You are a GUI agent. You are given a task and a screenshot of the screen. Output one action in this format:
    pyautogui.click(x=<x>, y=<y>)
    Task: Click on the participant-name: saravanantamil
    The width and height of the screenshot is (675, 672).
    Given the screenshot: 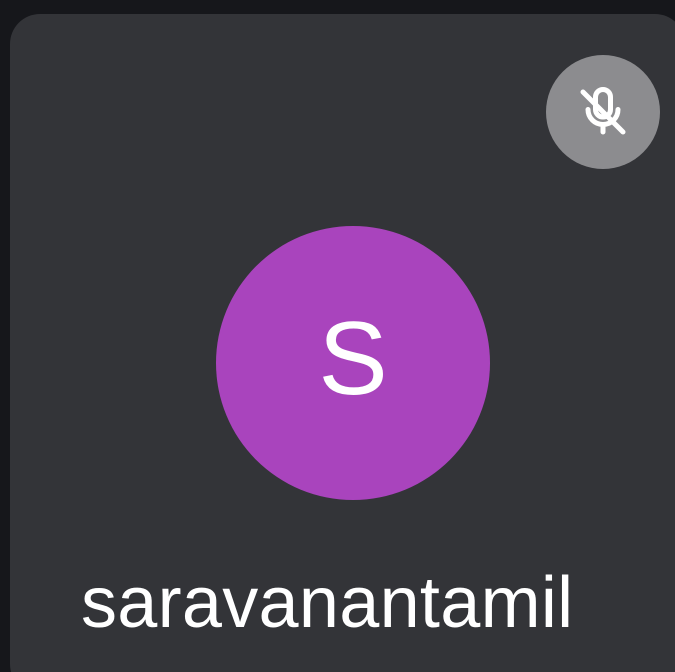 What is the action you would take?
    pyautogui.click(x=327, y=603)
    